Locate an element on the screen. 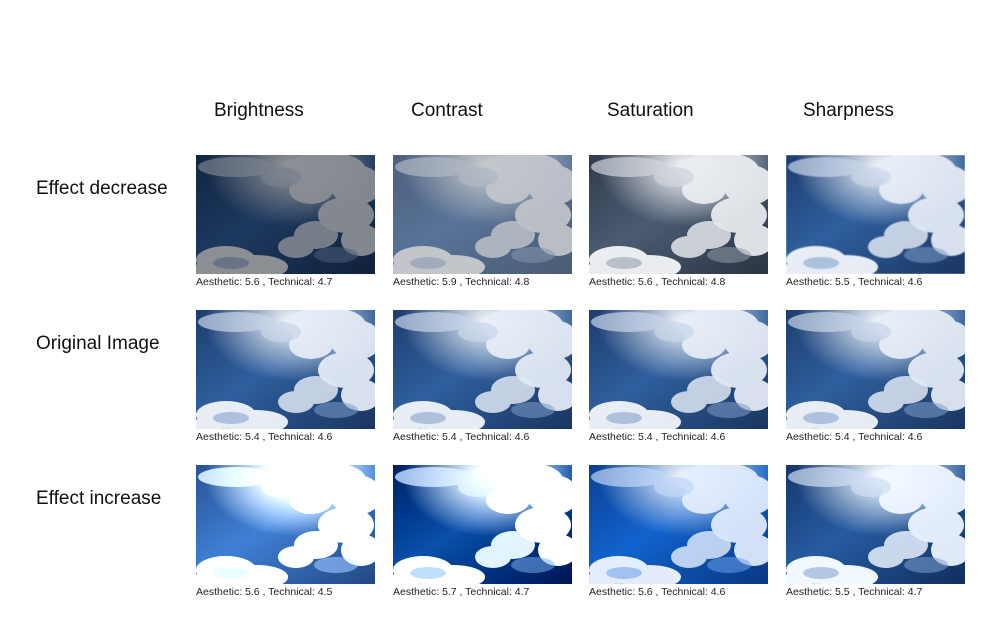 The height and width of the screenshot is (619, 1000). sky-image-brightness-decrease is located at coordinates (285, 214).